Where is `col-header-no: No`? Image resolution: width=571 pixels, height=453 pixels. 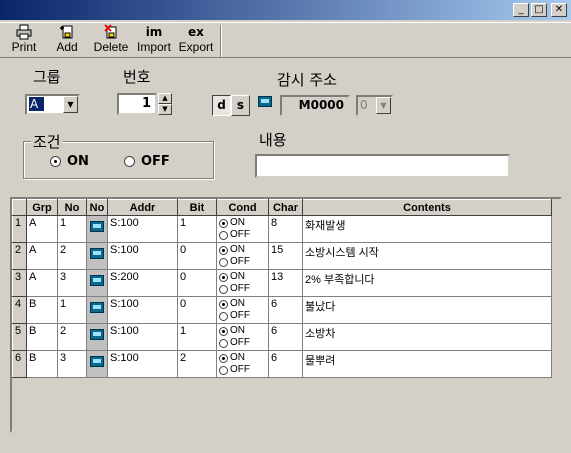 col-header-no: No is located at coordinates (72, 207).